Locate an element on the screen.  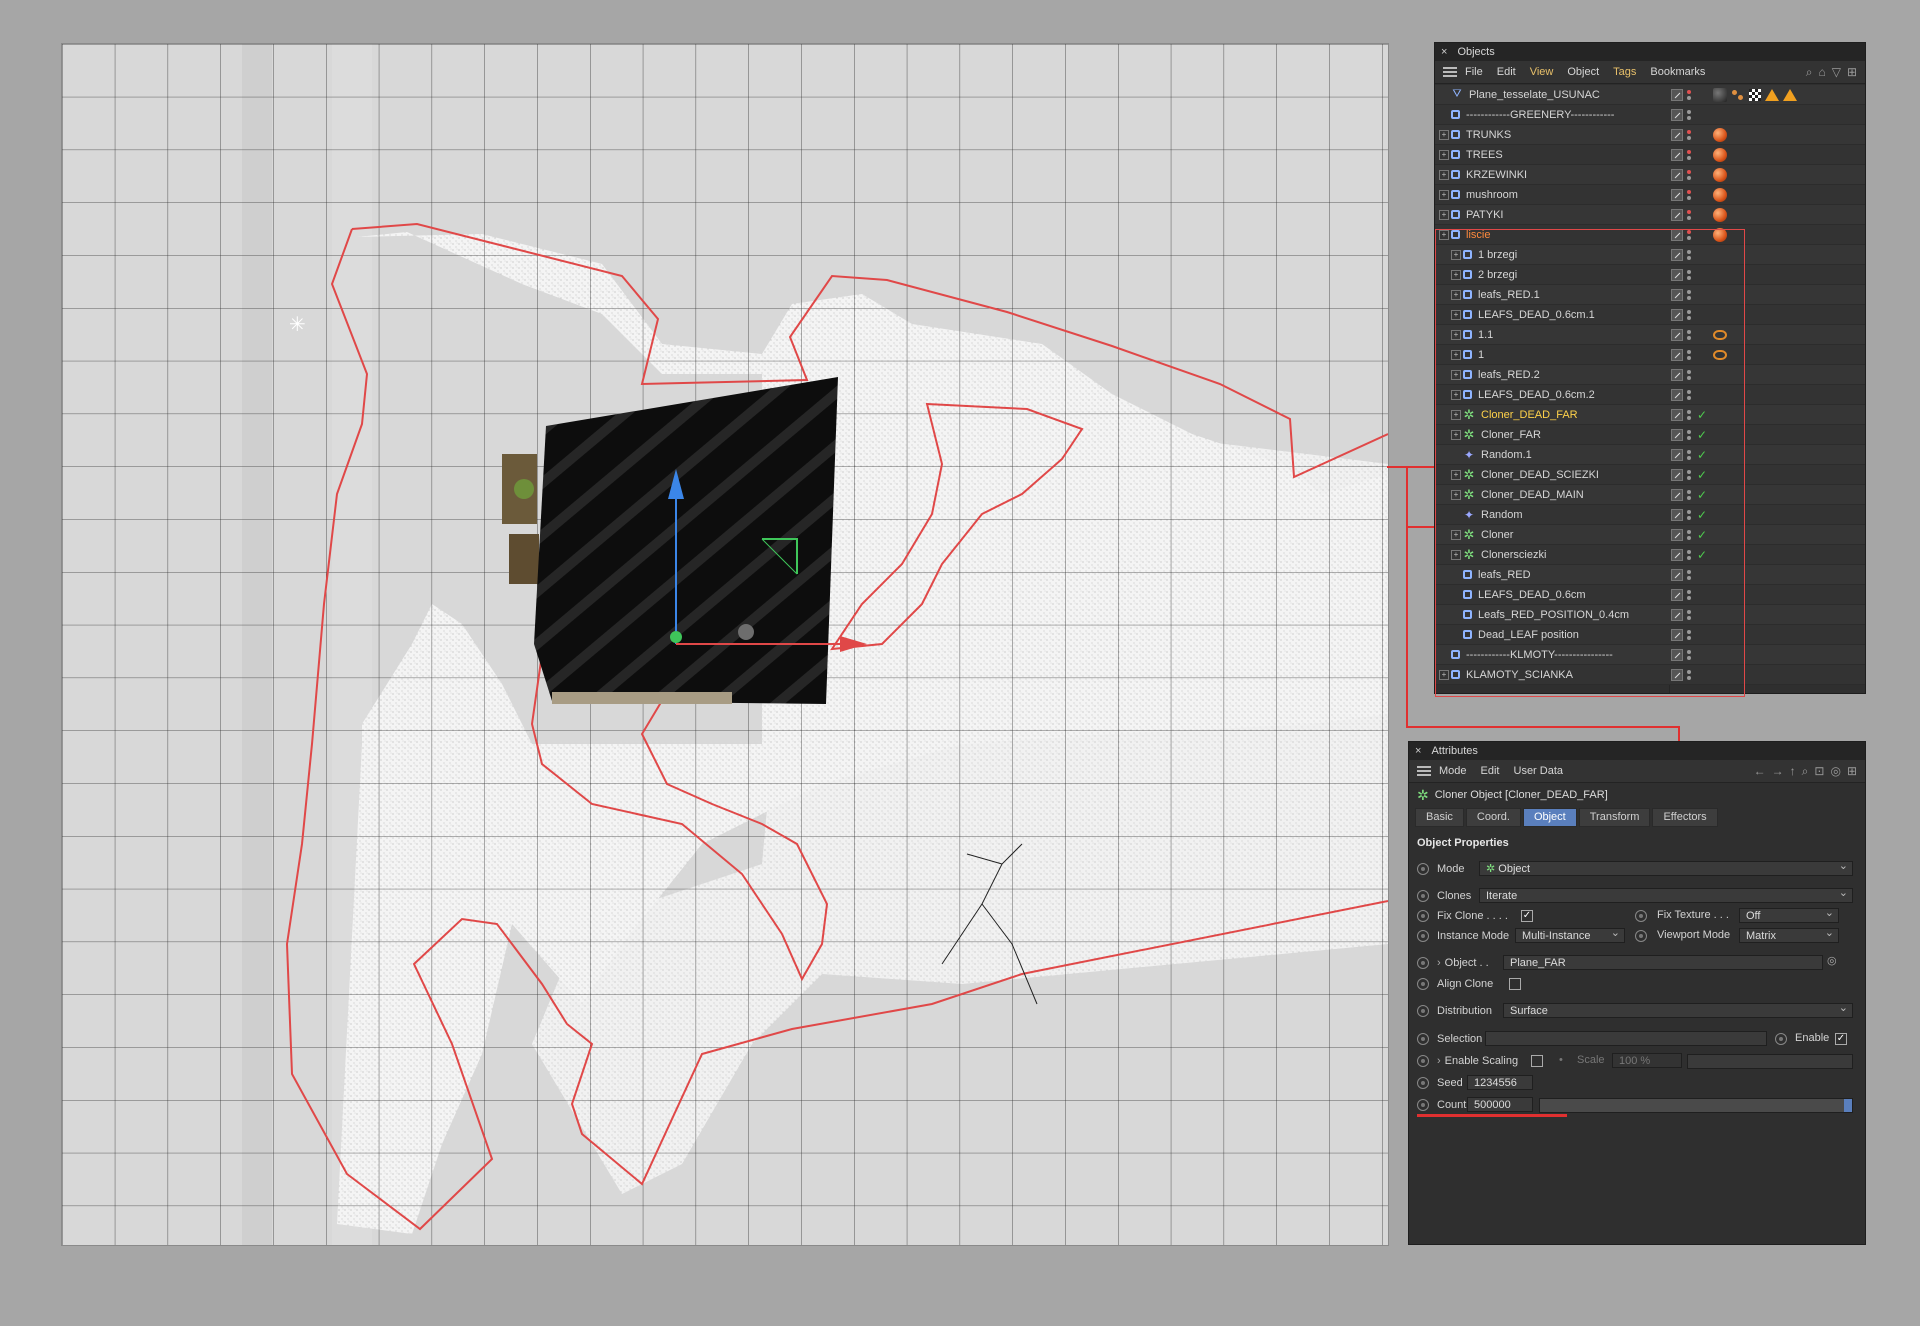
tab-object: Object is located at coordinates (1549, 817).